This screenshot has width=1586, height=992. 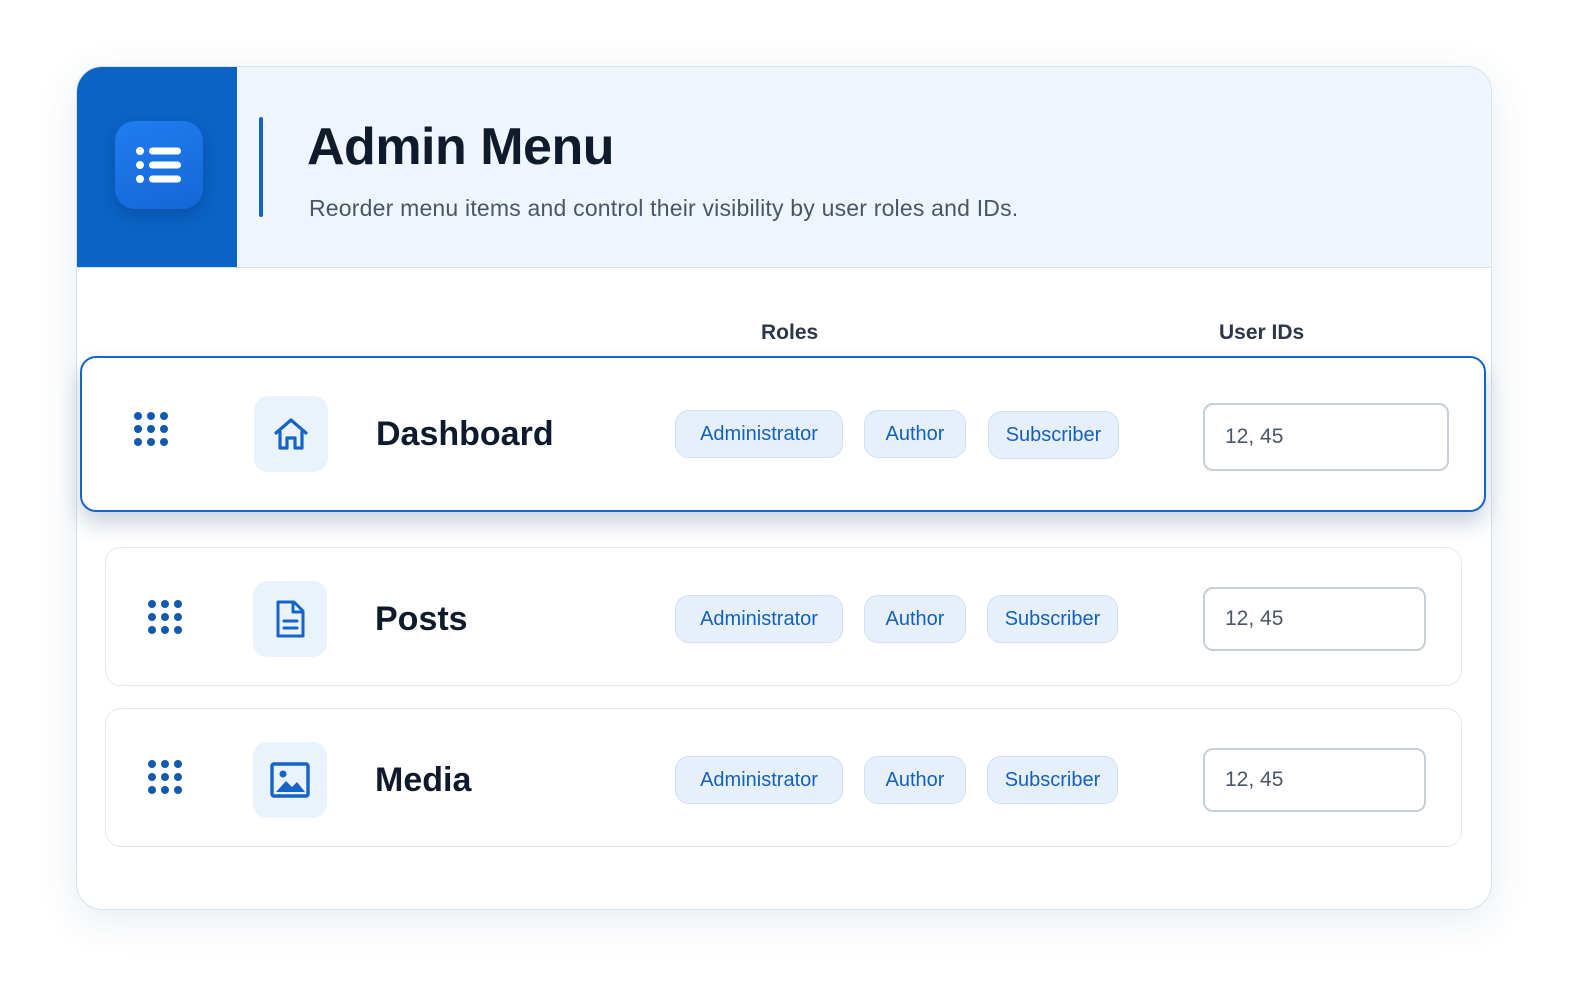 What do you see at coordinates (423, 780) in the screenshot?
I see `menu-item-label: Media` at bounding box center [423, 780].